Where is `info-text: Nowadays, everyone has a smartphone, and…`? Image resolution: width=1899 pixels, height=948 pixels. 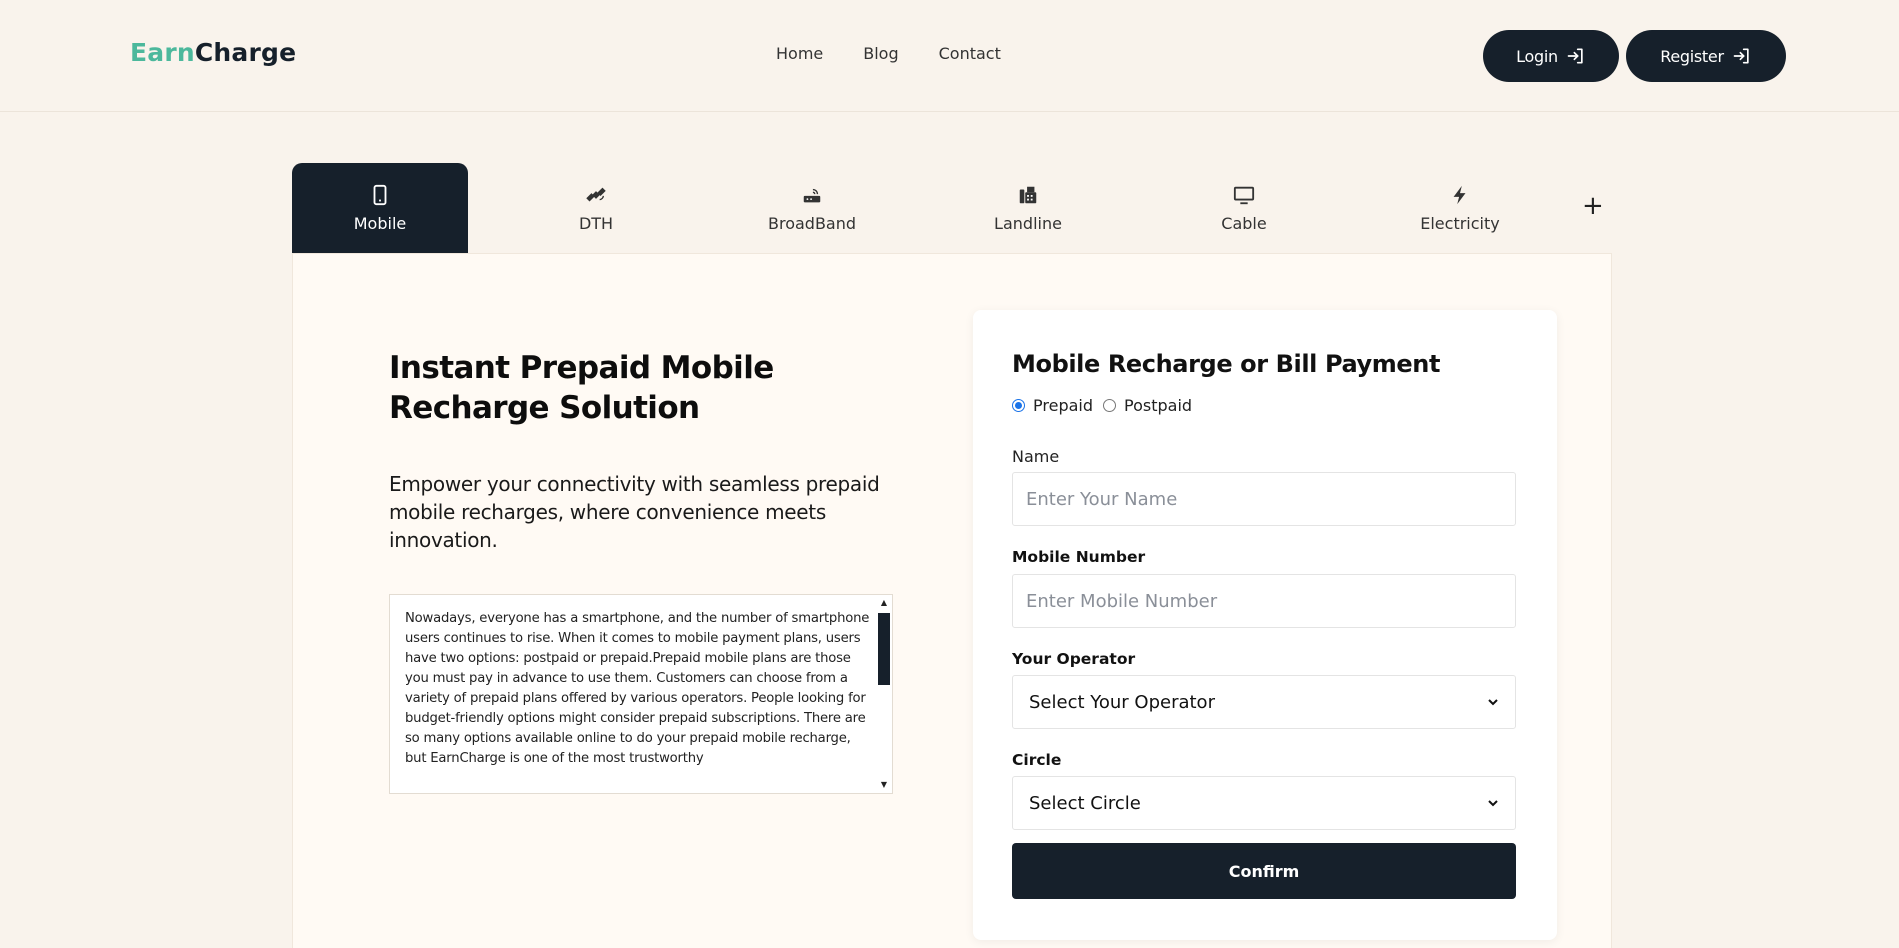
info-text: Nowadays, everyone has a smartphone, and… is located at coordinates (637, 688).